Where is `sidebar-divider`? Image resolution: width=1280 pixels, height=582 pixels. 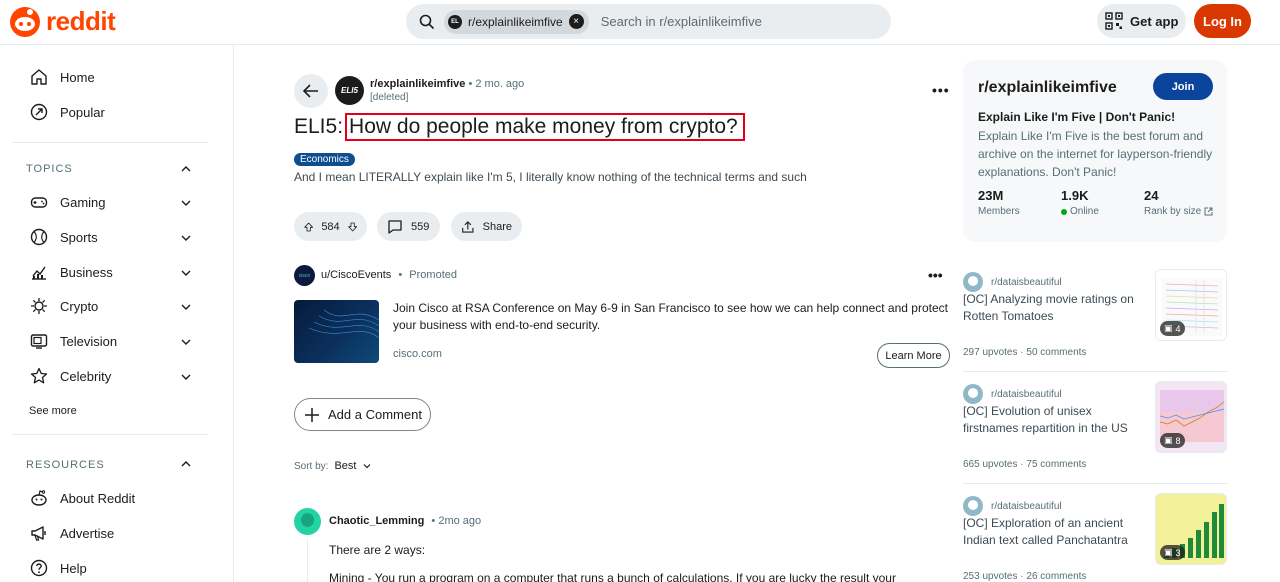
sidebar-divider is located at coordinates (110, 142).